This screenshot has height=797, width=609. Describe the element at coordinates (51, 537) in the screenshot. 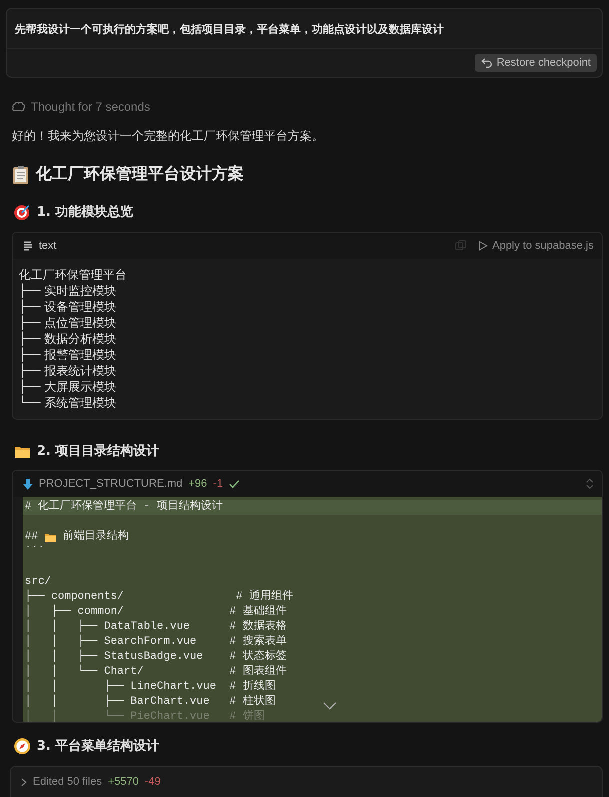

I see `folder-icon` at that location.